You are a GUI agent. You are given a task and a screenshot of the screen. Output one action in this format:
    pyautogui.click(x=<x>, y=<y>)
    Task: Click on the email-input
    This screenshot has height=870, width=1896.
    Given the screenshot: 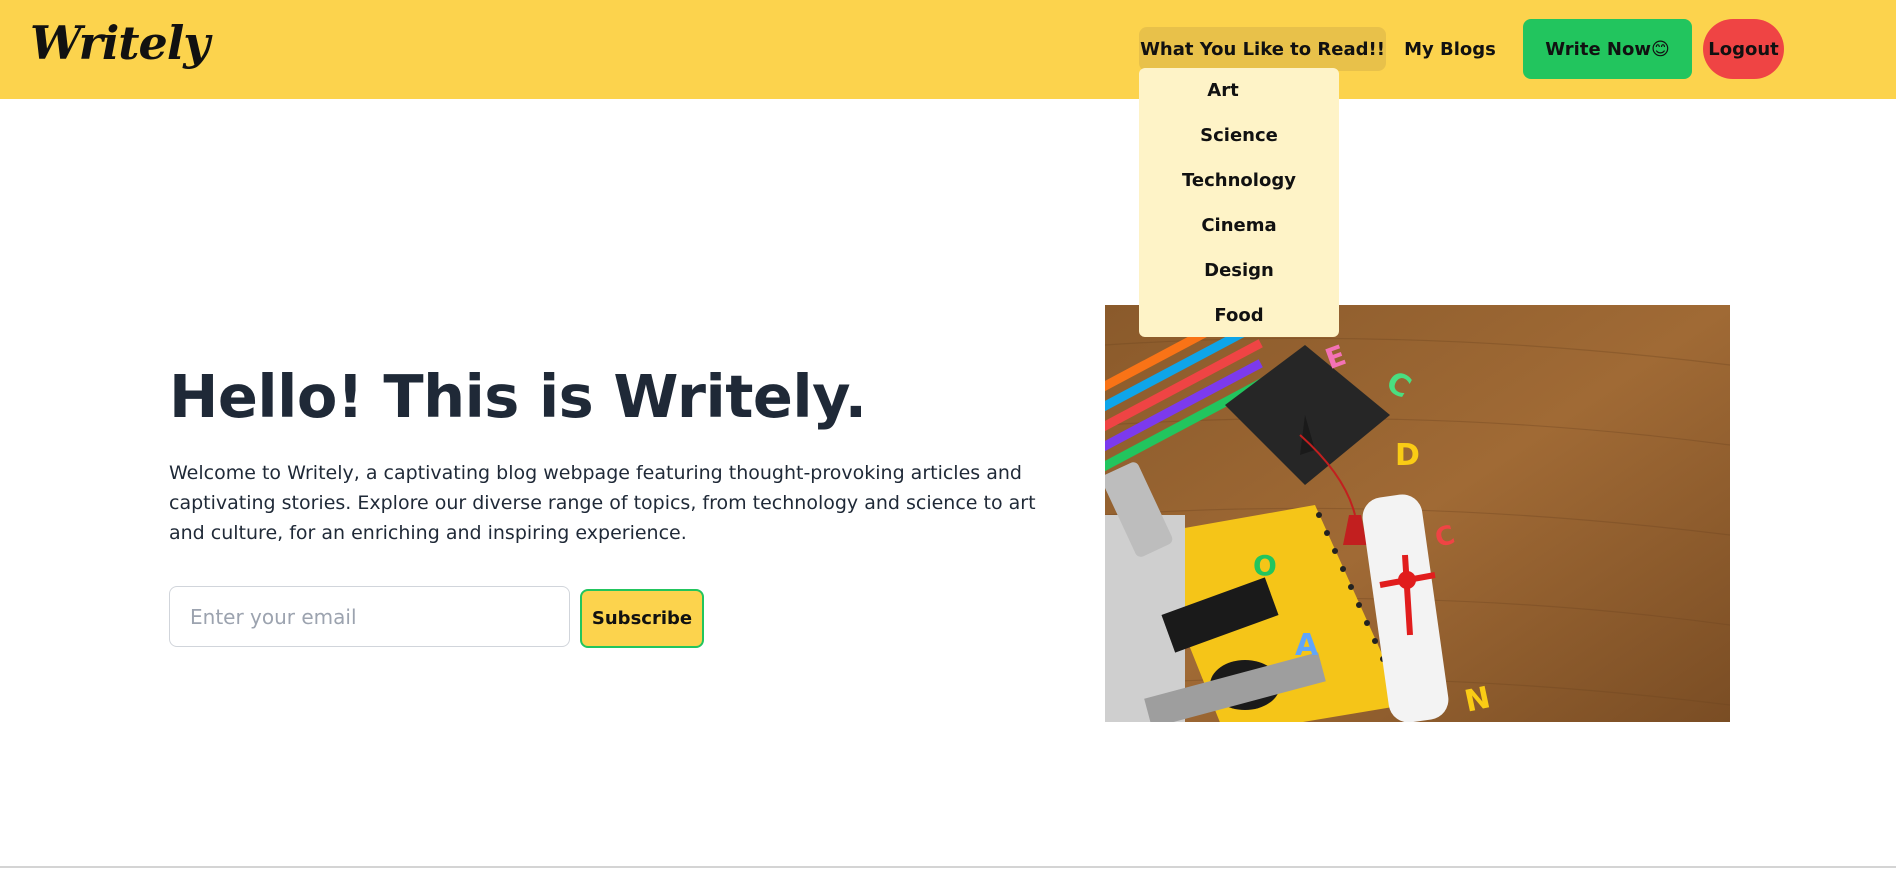 What is the action you would take?
    pyautogui.click(x=369, y=616)
    